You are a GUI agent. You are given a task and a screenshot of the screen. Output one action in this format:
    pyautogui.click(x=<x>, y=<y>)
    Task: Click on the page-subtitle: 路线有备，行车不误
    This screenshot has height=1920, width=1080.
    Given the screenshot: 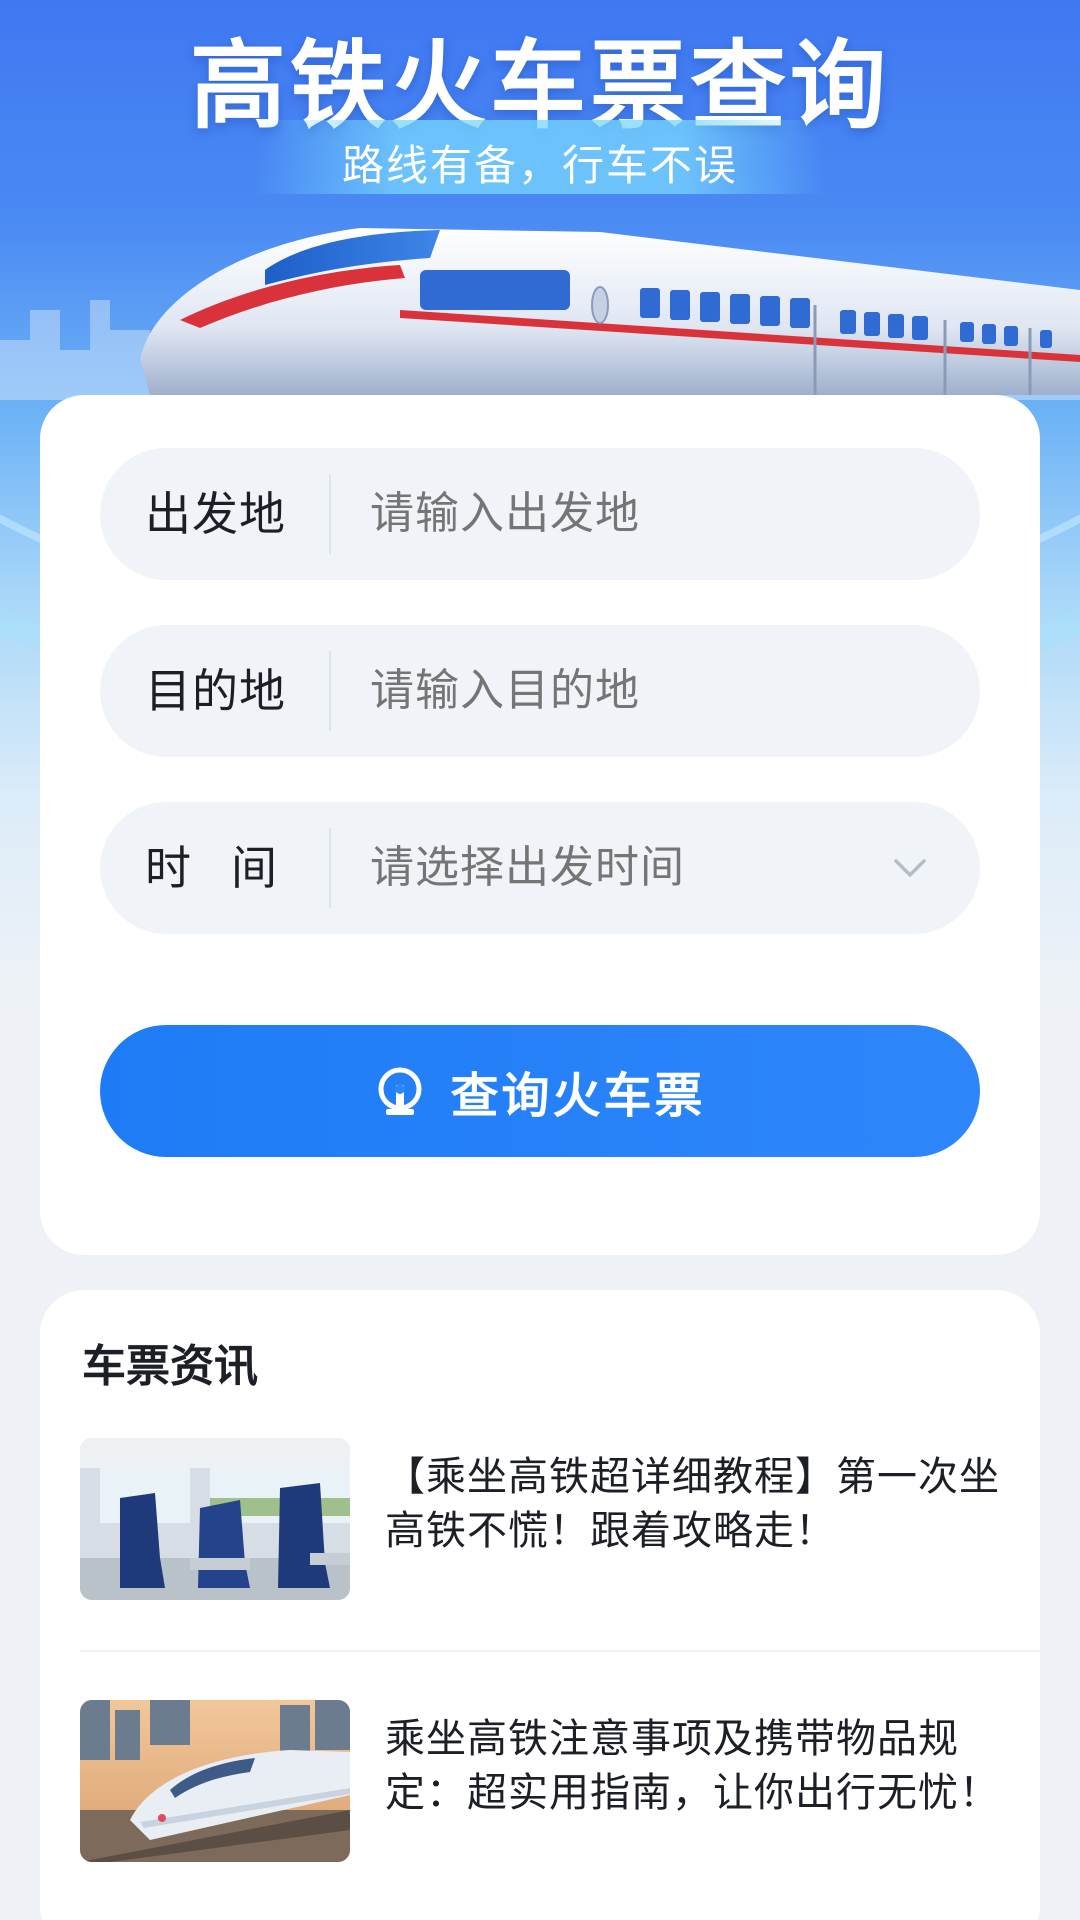 What is the action you would take?
    pyautogui.click(x=539, y=165)
    